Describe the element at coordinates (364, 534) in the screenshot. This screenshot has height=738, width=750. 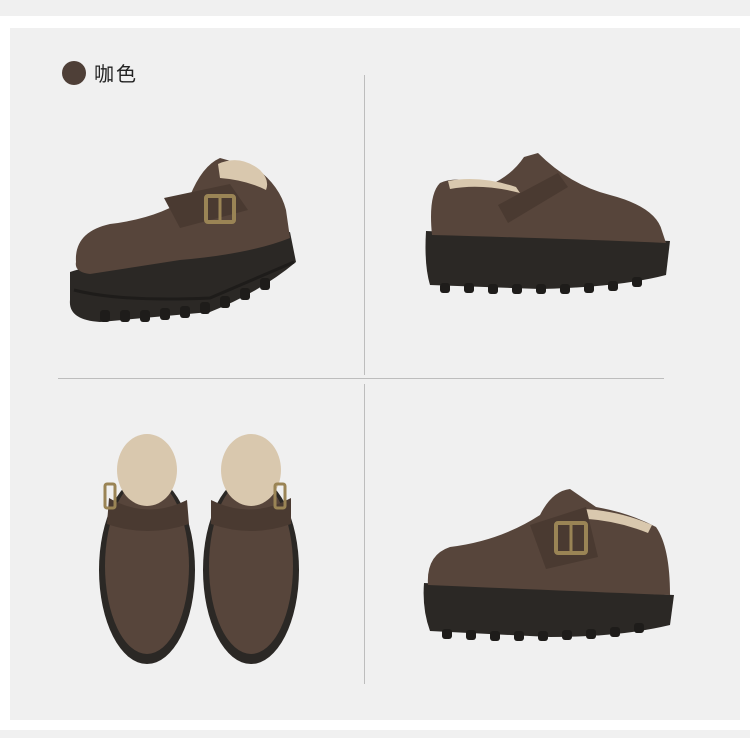
I see `vertical-divider-bottom` at that location.